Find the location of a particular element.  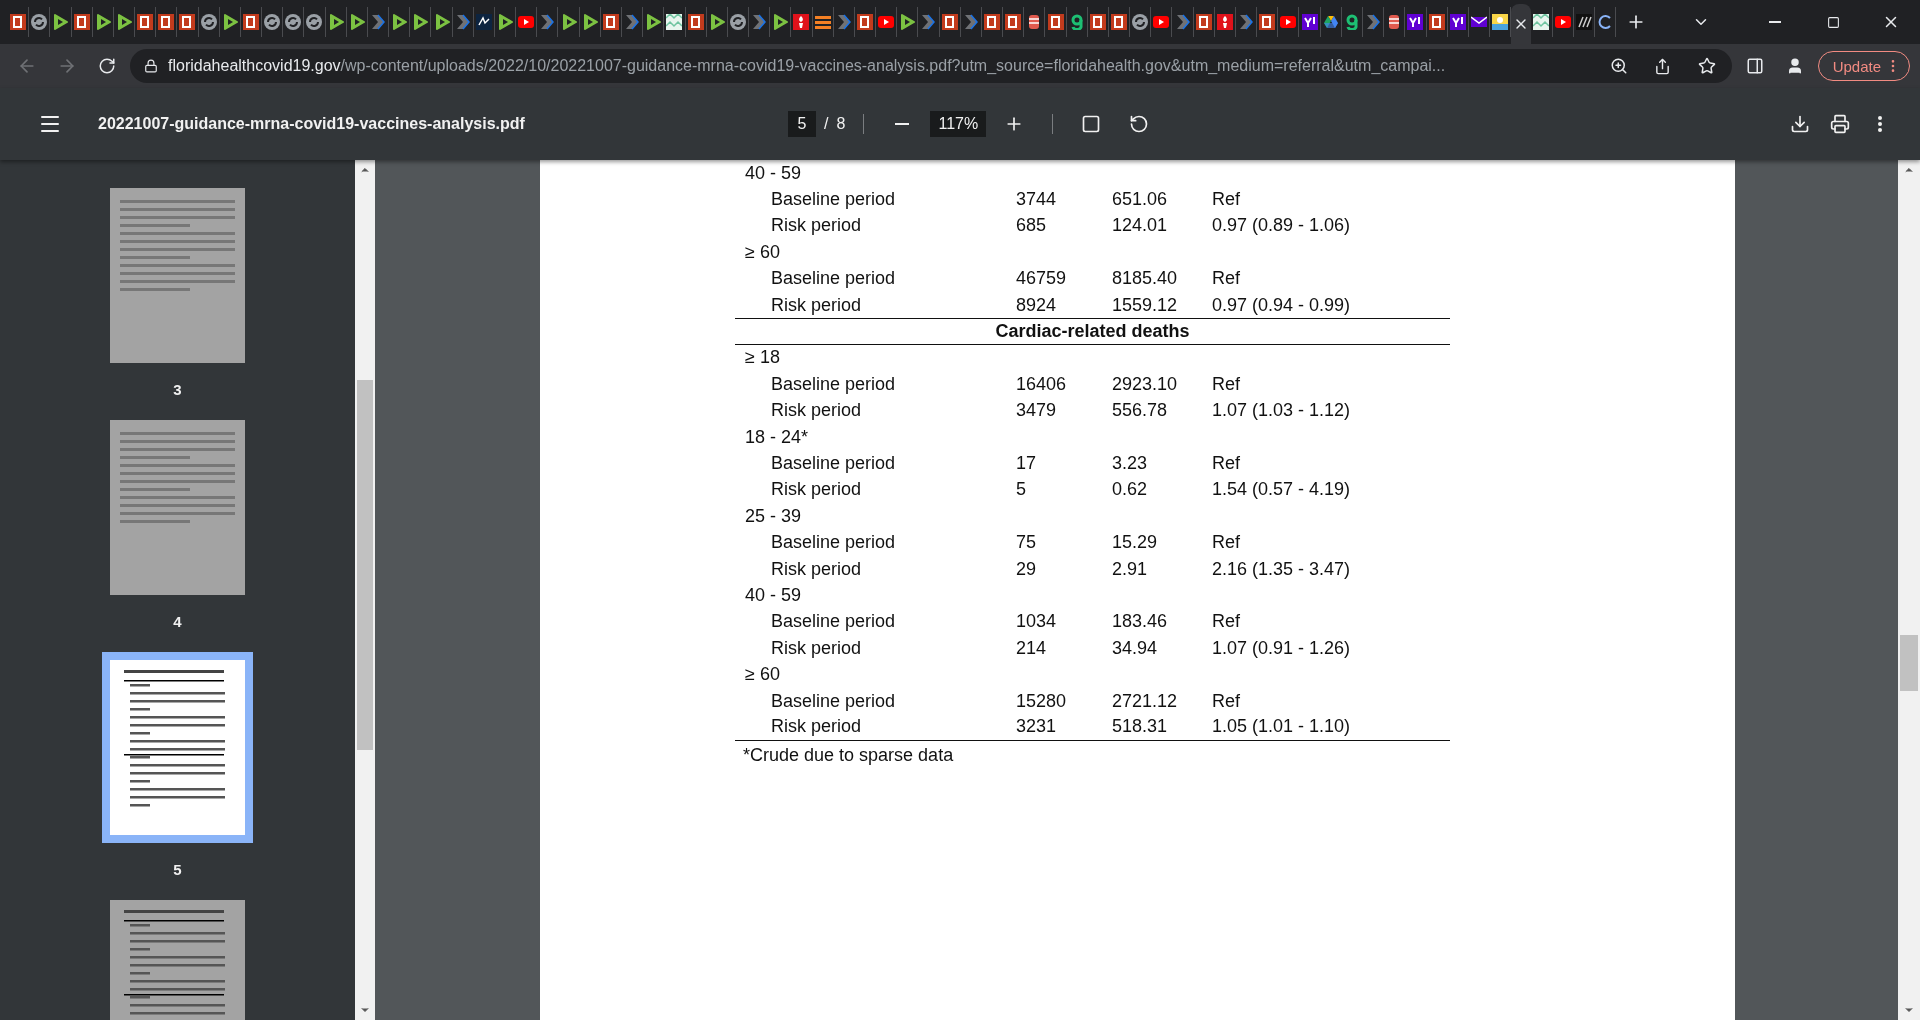

video-play-icon is located at coordinates (1161, 22).